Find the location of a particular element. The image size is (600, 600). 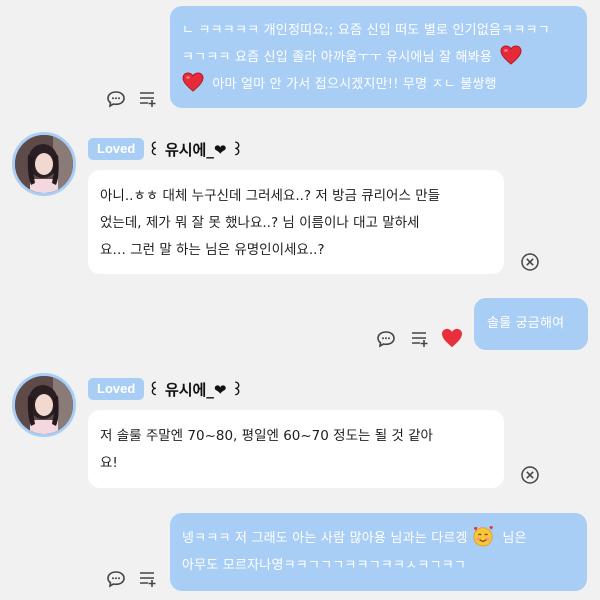

smiling-face-with-hearts-emoji-icon is located at coordinates (483, 536).